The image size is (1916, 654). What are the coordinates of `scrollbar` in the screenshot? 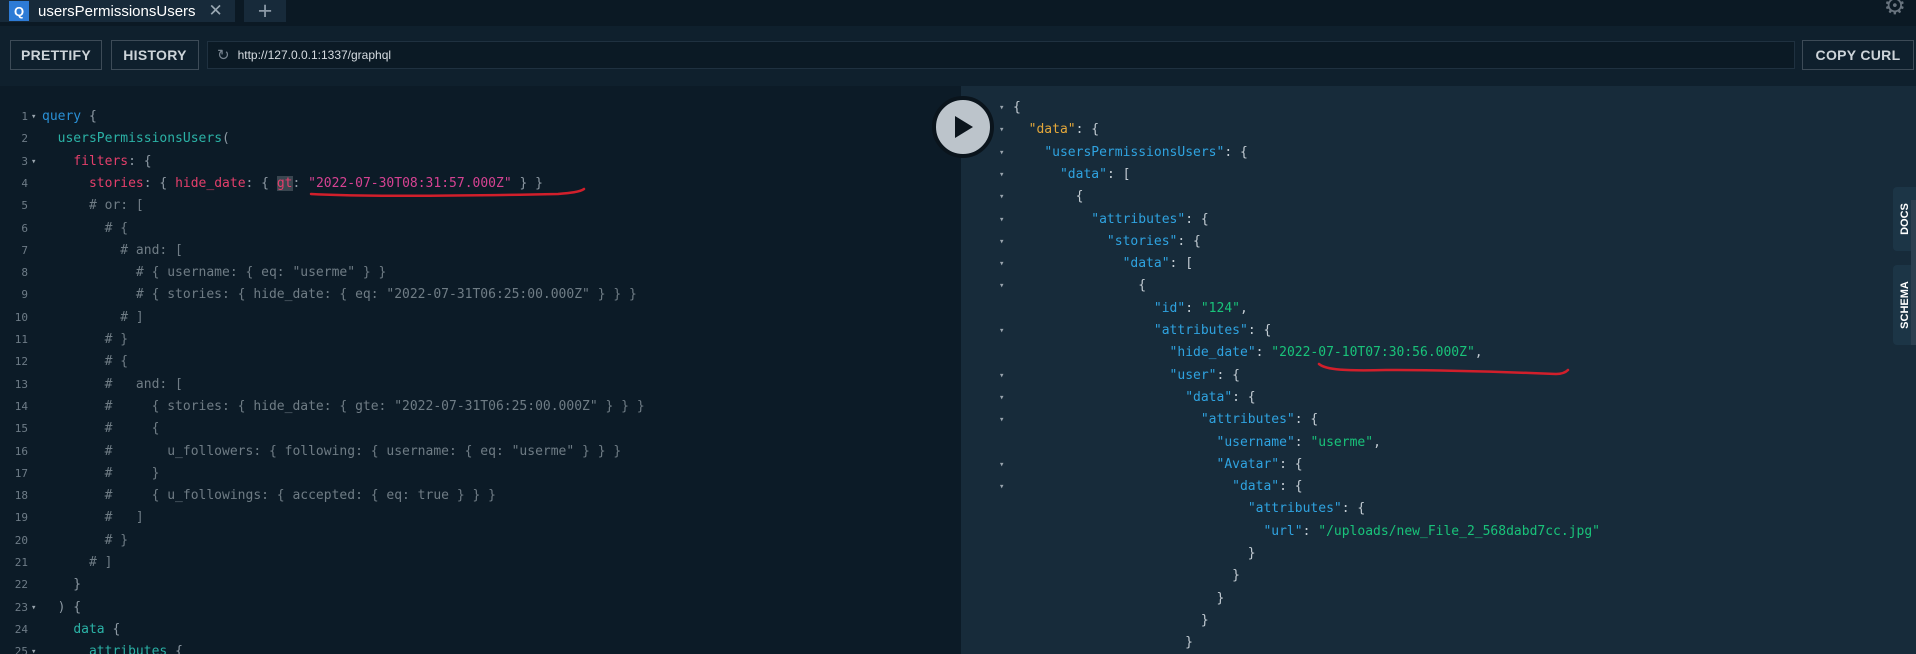 It's located at (1913, 272).